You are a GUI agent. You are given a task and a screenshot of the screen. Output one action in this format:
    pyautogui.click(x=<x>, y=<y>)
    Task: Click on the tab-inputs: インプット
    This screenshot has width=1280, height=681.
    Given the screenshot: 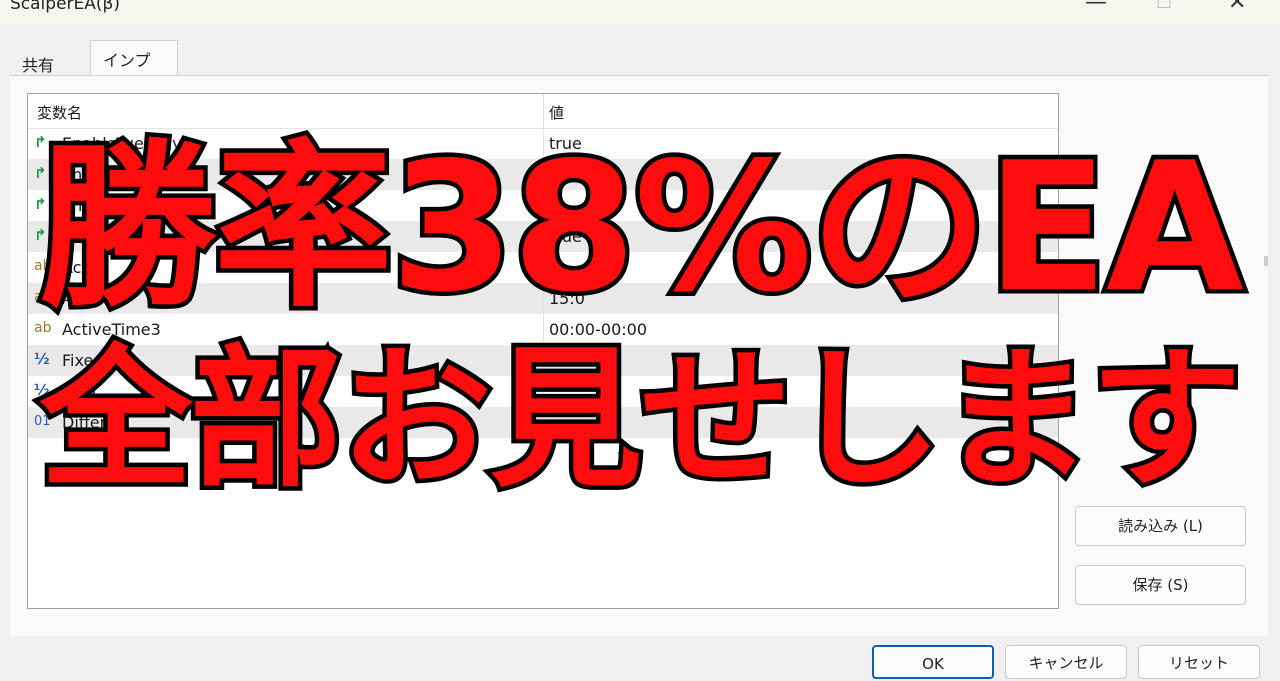 What is the action you would take?
    pyautogui.click(x=134, y=67)
    